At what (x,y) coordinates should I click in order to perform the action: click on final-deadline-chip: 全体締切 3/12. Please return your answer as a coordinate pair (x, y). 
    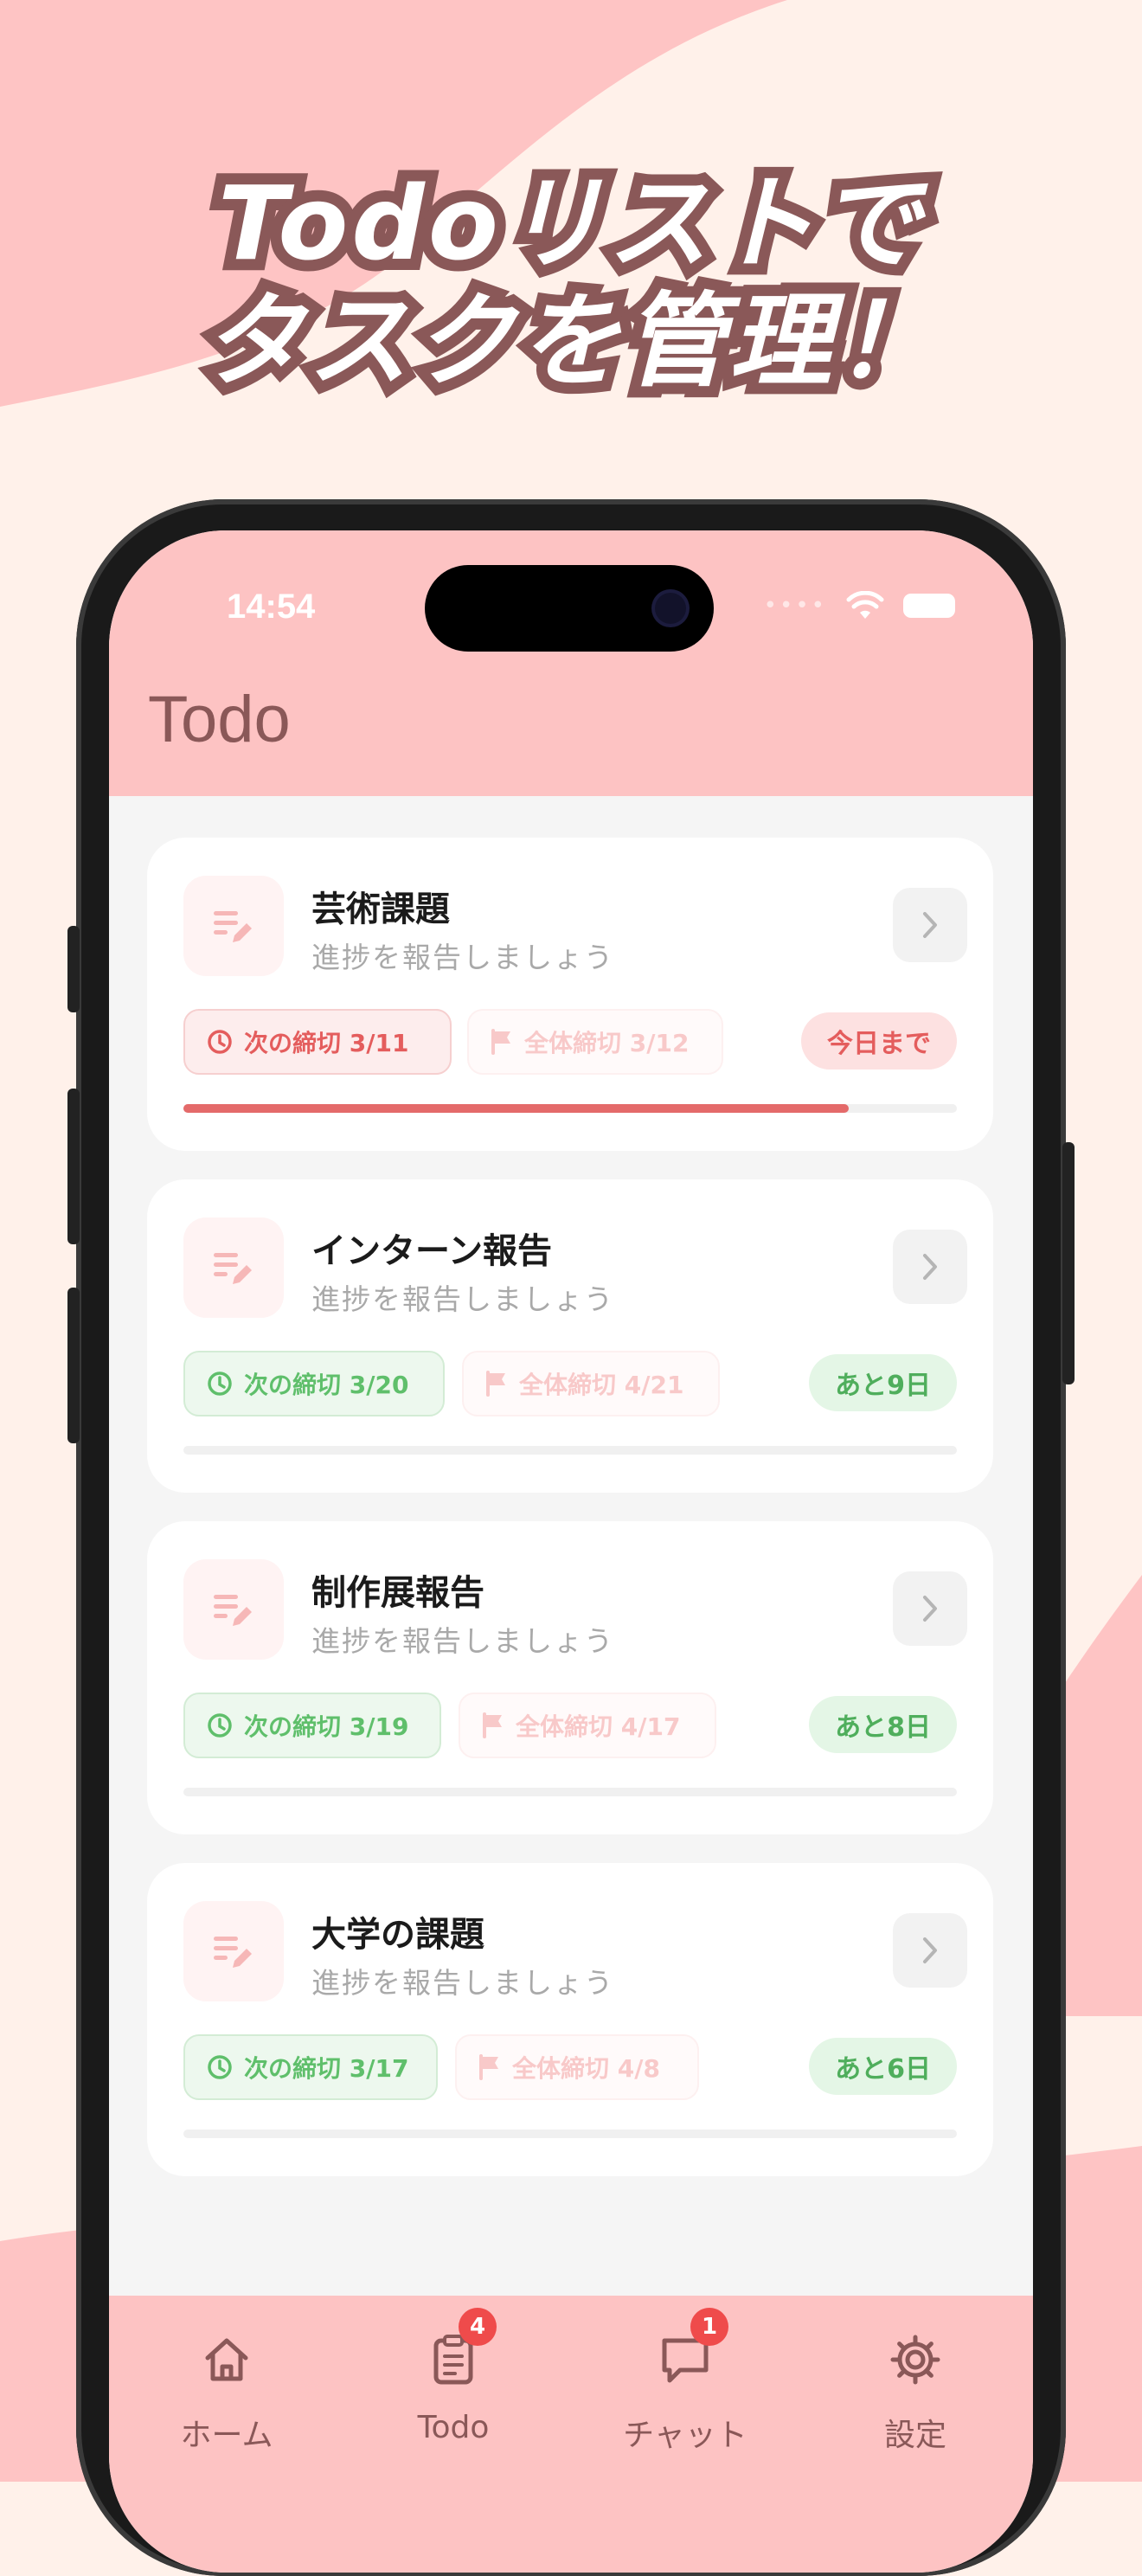
    Looking at the image, I should click on (595, 1042).